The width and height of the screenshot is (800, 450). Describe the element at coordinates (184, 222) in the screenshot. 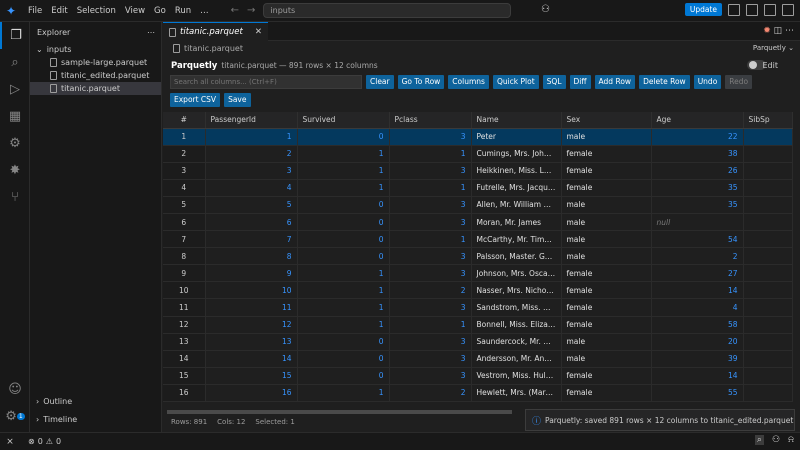

I see `row-index-cell: 6` at that location.